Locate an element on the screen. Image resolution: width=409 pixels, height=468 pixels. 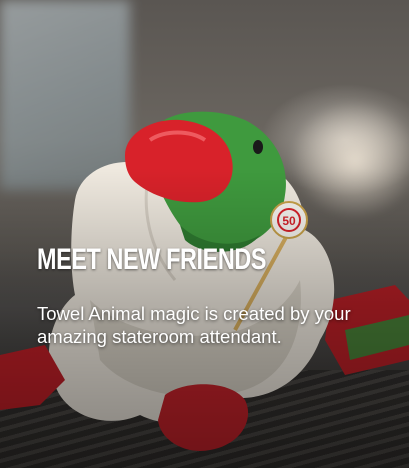
eye is located at coordinates (258, 147).